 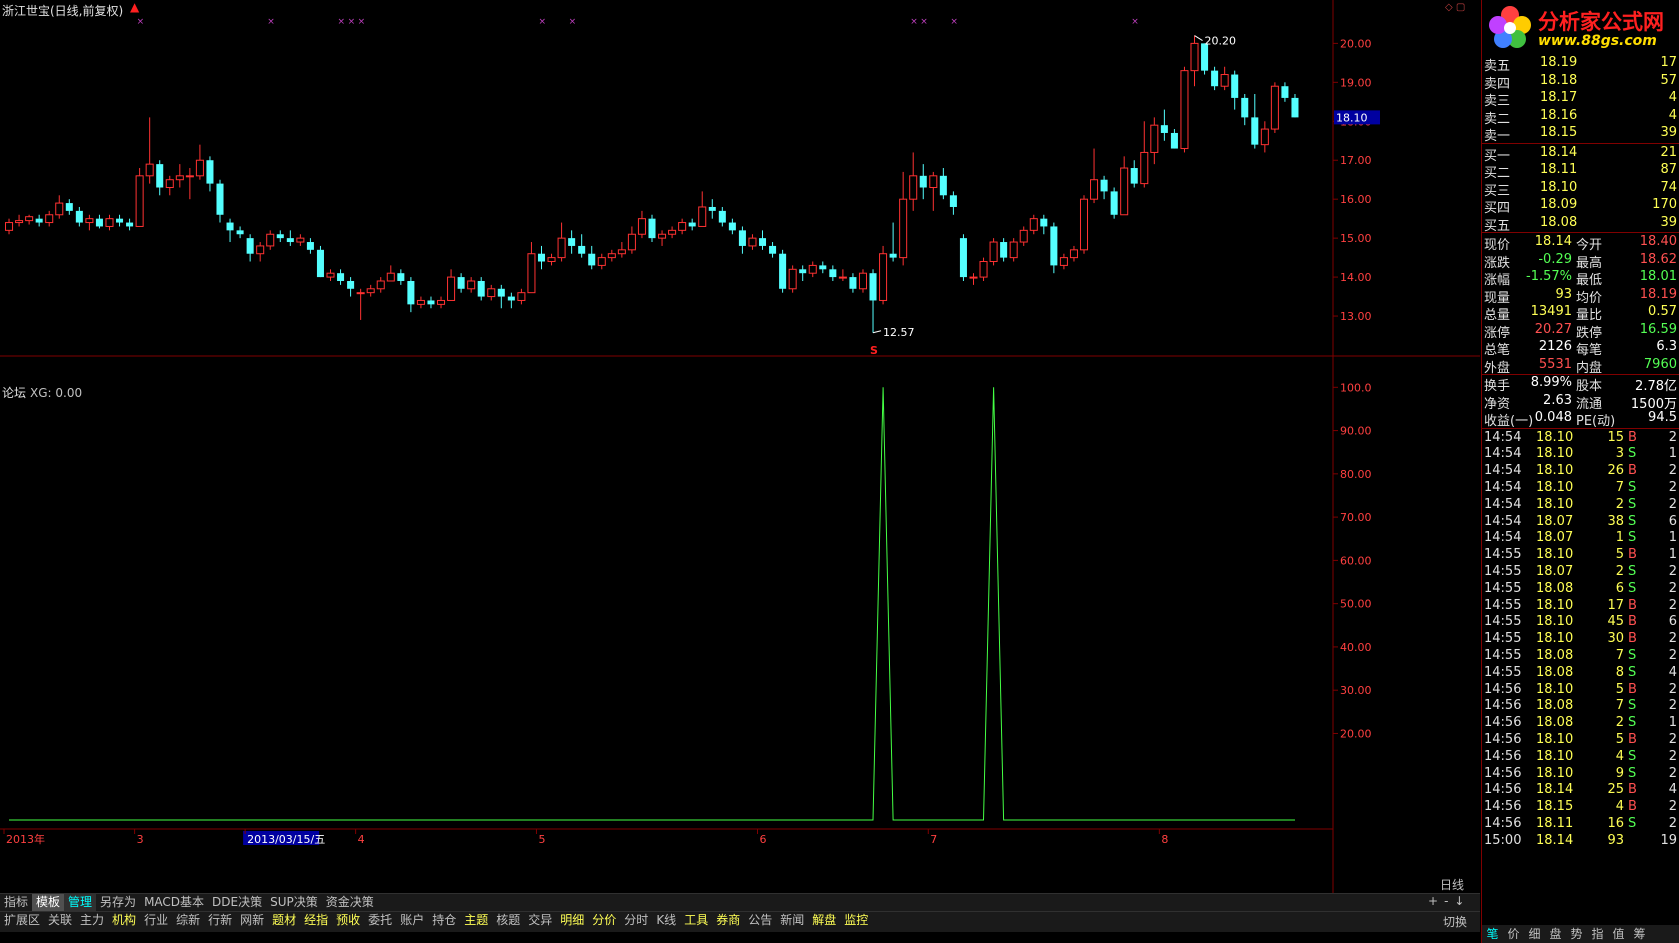 What do you see at coordinates (63, 11) in the screenshot?
I see `stock-title: 浙江世宝(日线,前复权)` at bounding box center [63, 11].